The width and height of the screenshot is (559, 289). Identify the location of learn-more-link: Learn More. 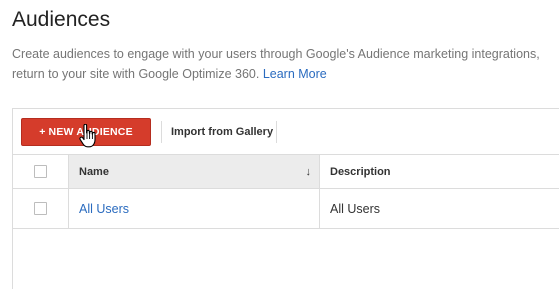
(295, 74).